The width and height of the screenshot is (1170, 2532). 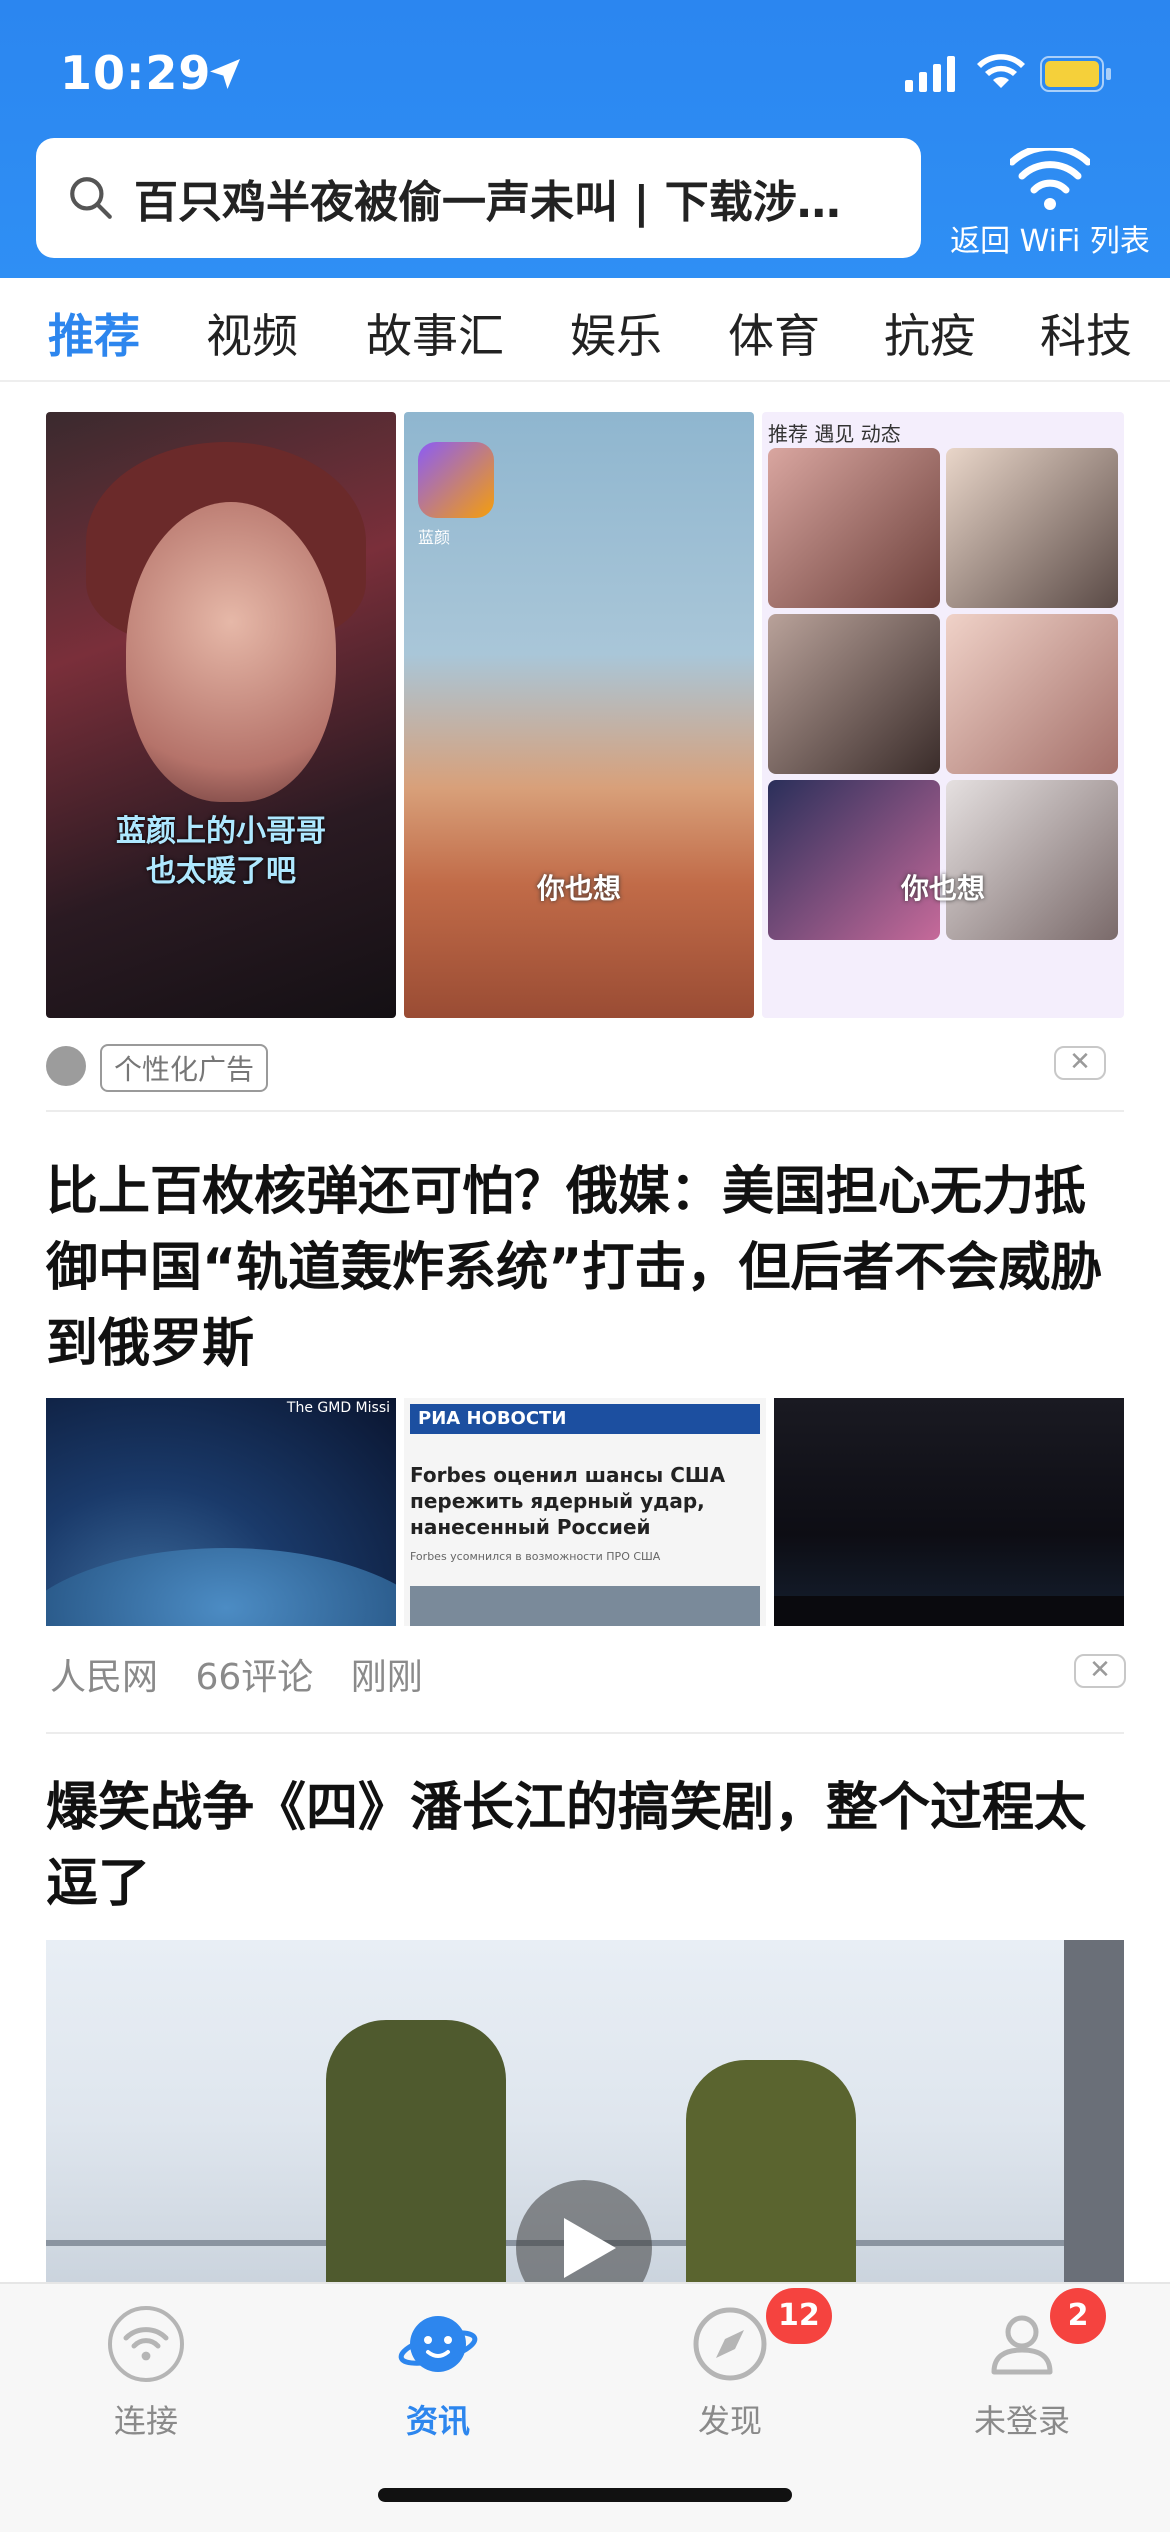 What do you see at coordinates (949, 1512) in the screenshot?
I see `article-image-night-sky` at bounding box center [949, 1512].